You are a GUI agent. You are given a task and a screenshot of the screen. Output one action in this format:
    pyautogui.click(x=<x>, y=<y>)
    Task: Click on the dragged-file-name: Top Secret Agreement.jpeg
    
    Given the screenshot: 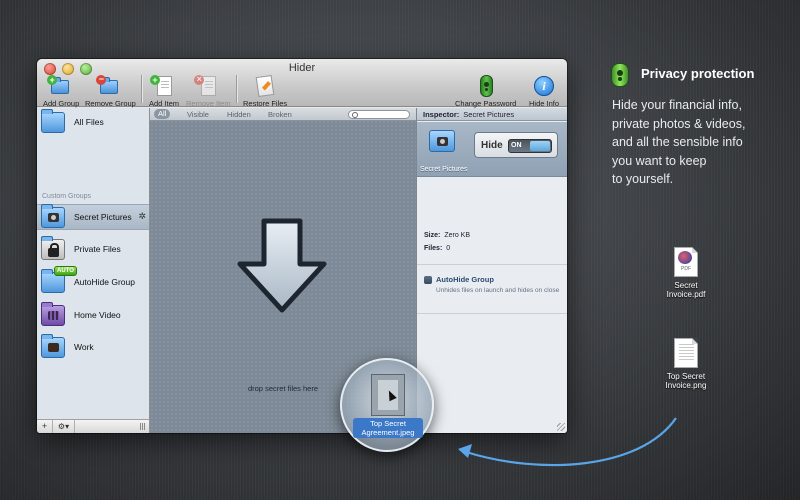 What is the action you would take?
    pyautogui.click(x=388, y=428)
    